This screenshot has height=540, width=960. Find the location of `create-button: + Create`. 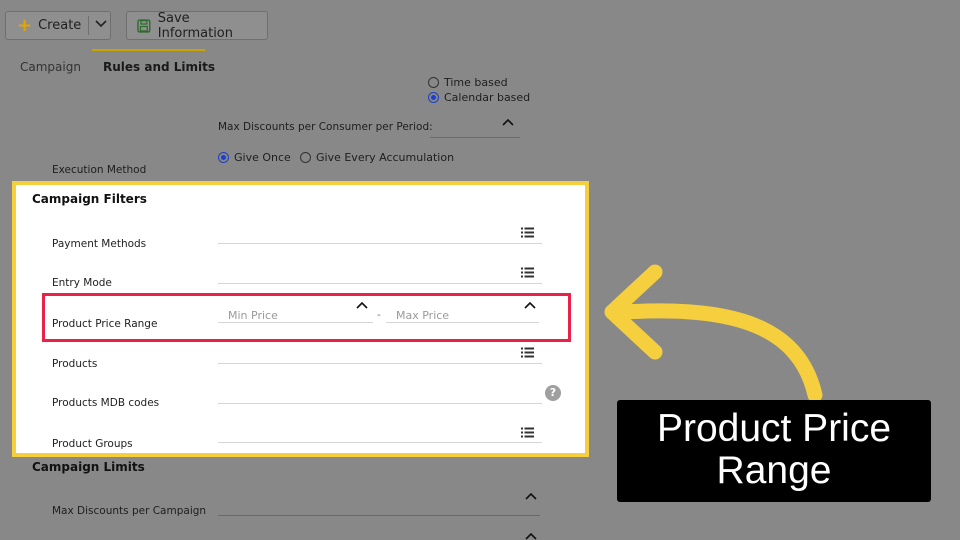

create-button: + Create is located at coordinates (58, 25).